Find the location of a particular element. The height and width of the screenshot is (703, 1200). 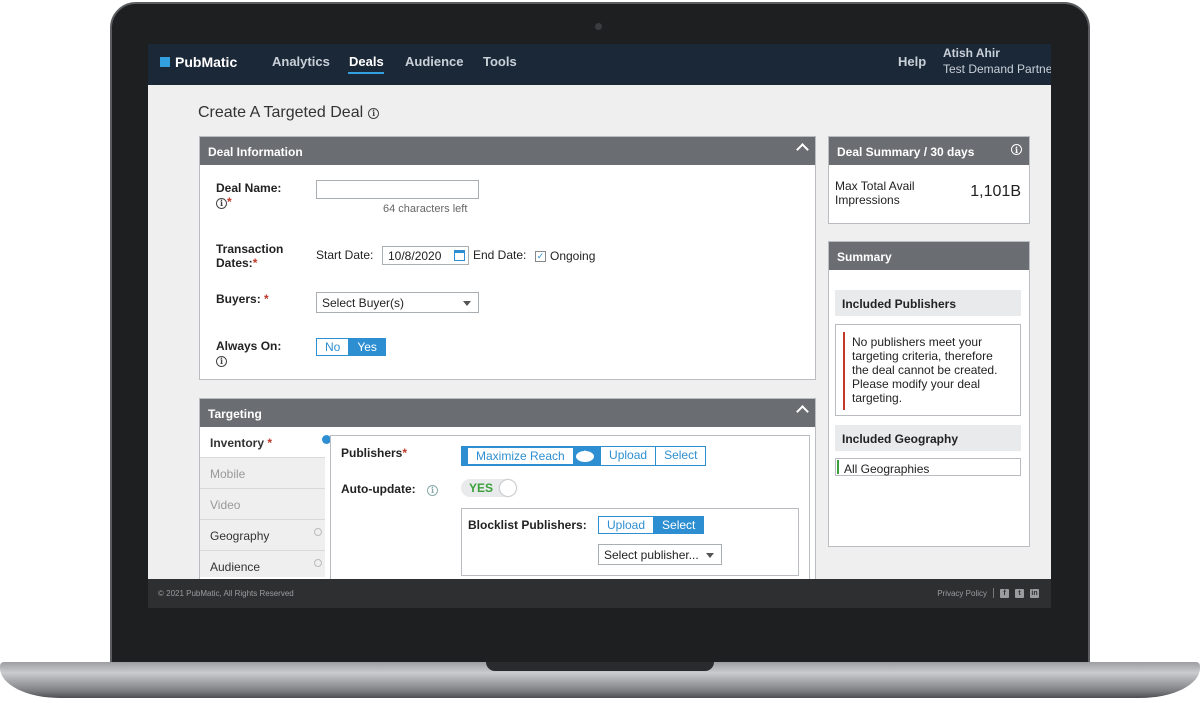

end-date-label: End Date: is located at coordinates (500, 255).